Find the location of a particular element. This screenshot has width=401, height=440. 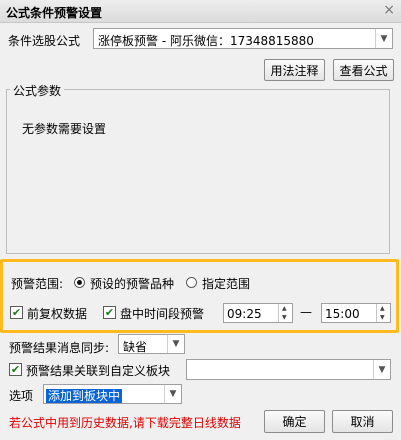

usage-notes-button: 用法注释 is located at coordinates (294, 70).